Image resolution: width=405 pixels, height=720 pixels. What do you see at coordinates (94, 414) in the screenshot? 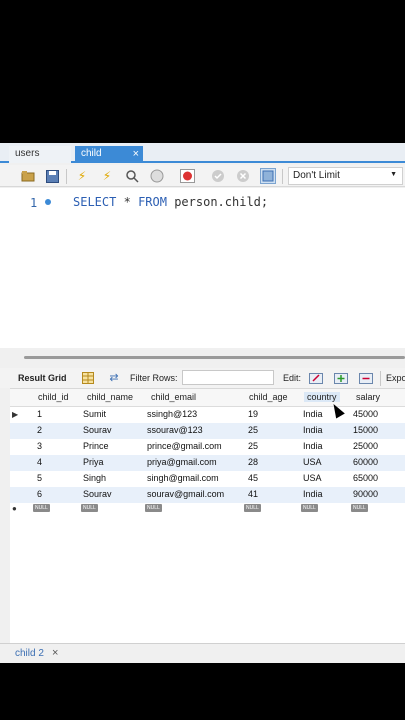
I see `cell: Sumit` at bounding box center [94, 414].